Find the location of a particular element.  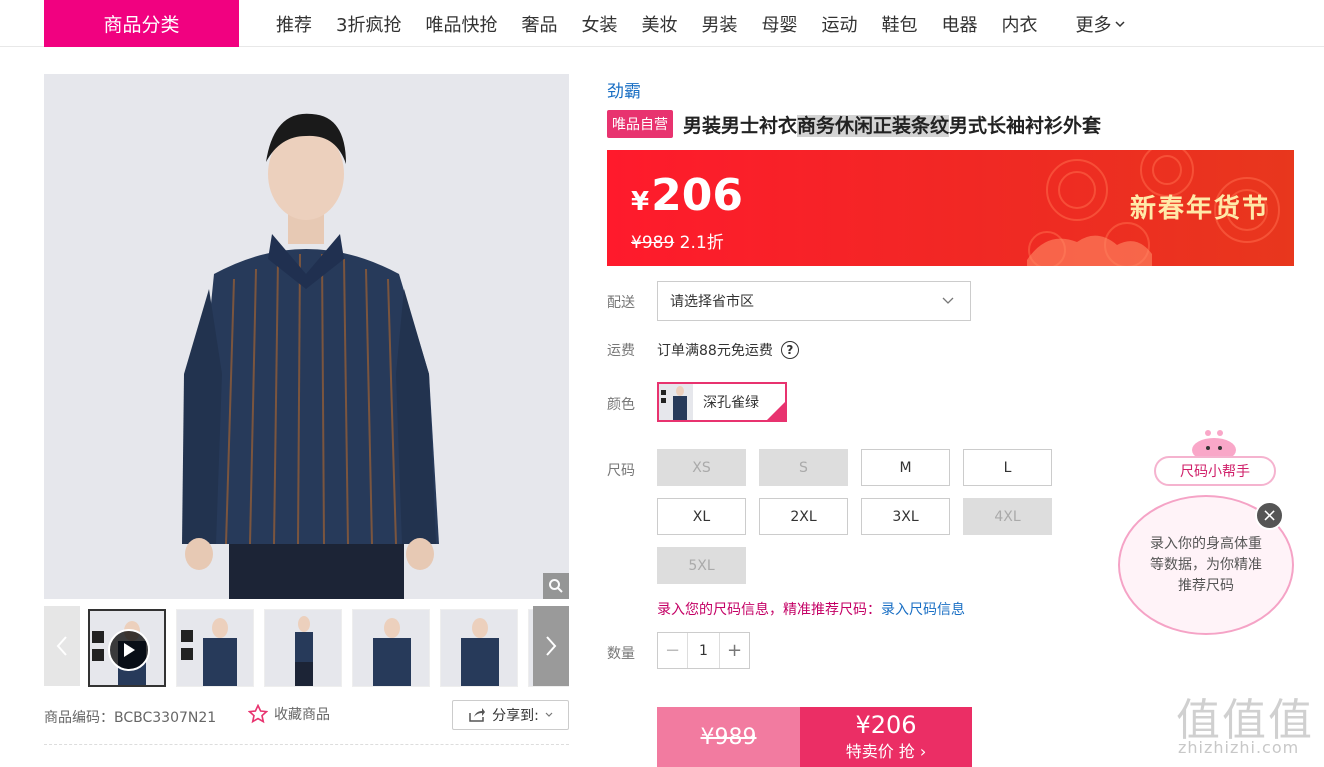

banner-price: ¥ 206 is located at coordinates (687, 195).